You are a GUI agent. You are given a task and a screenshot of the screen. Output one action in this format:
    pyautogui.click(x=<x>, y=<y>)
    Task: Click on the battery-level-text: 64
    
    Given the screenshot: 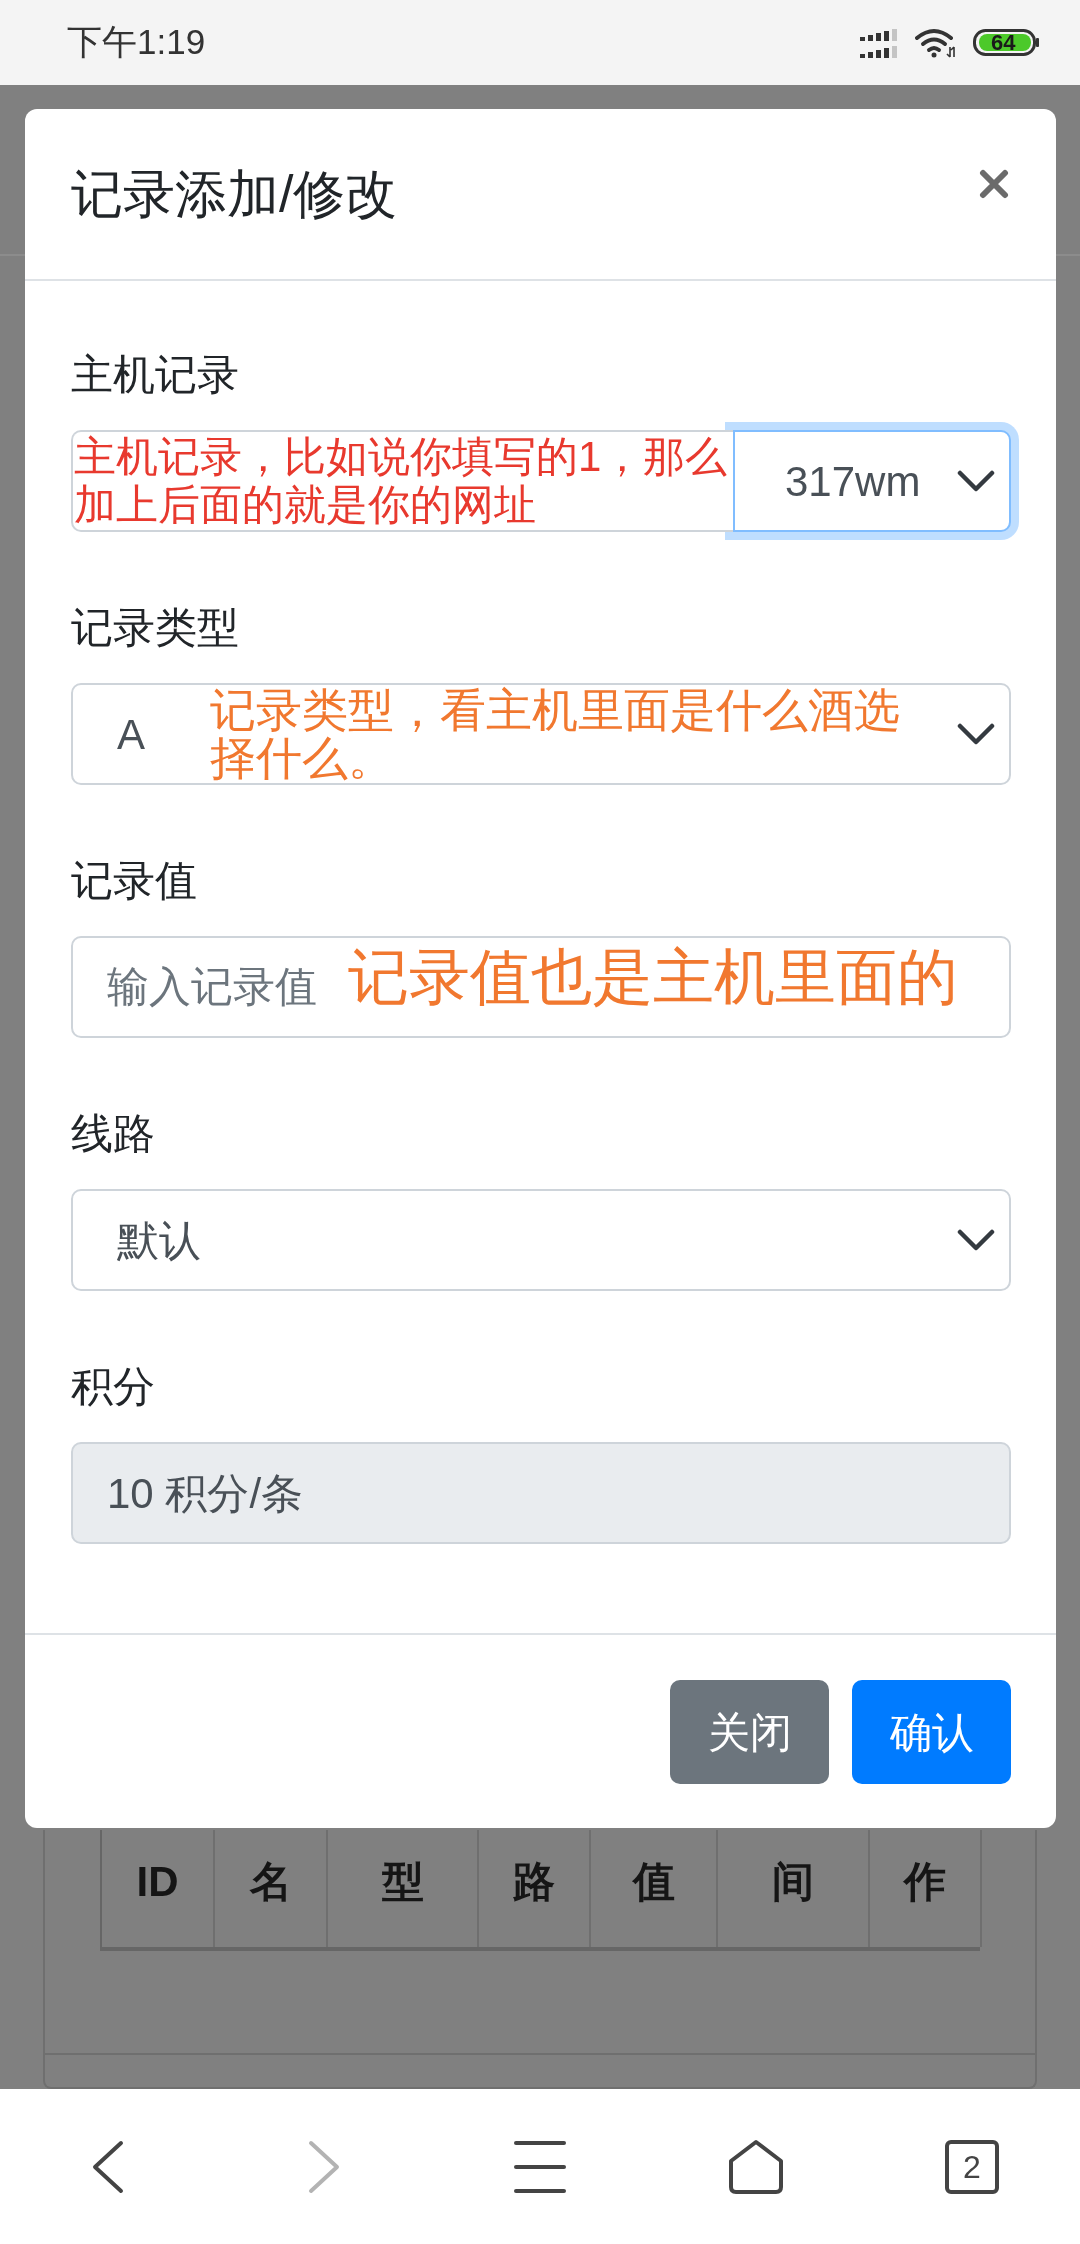 What is the action you would take?
    pyautogui.click(x=1003, y=42)
    